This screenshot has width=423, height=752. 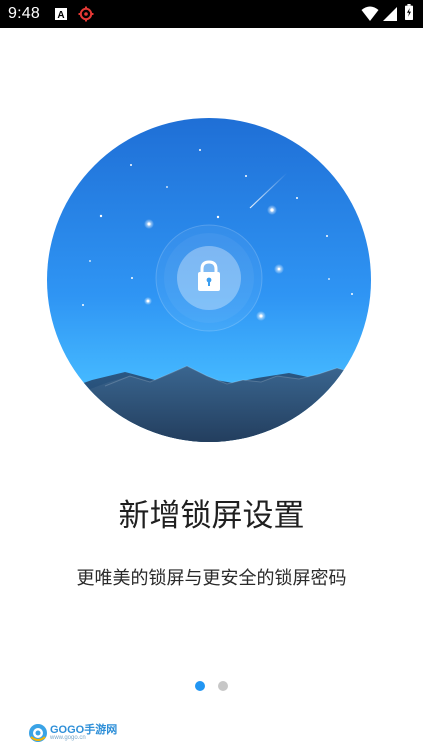 I want to click on watermark-subtext: www.gogo.cn, so click(x=68, y=738).